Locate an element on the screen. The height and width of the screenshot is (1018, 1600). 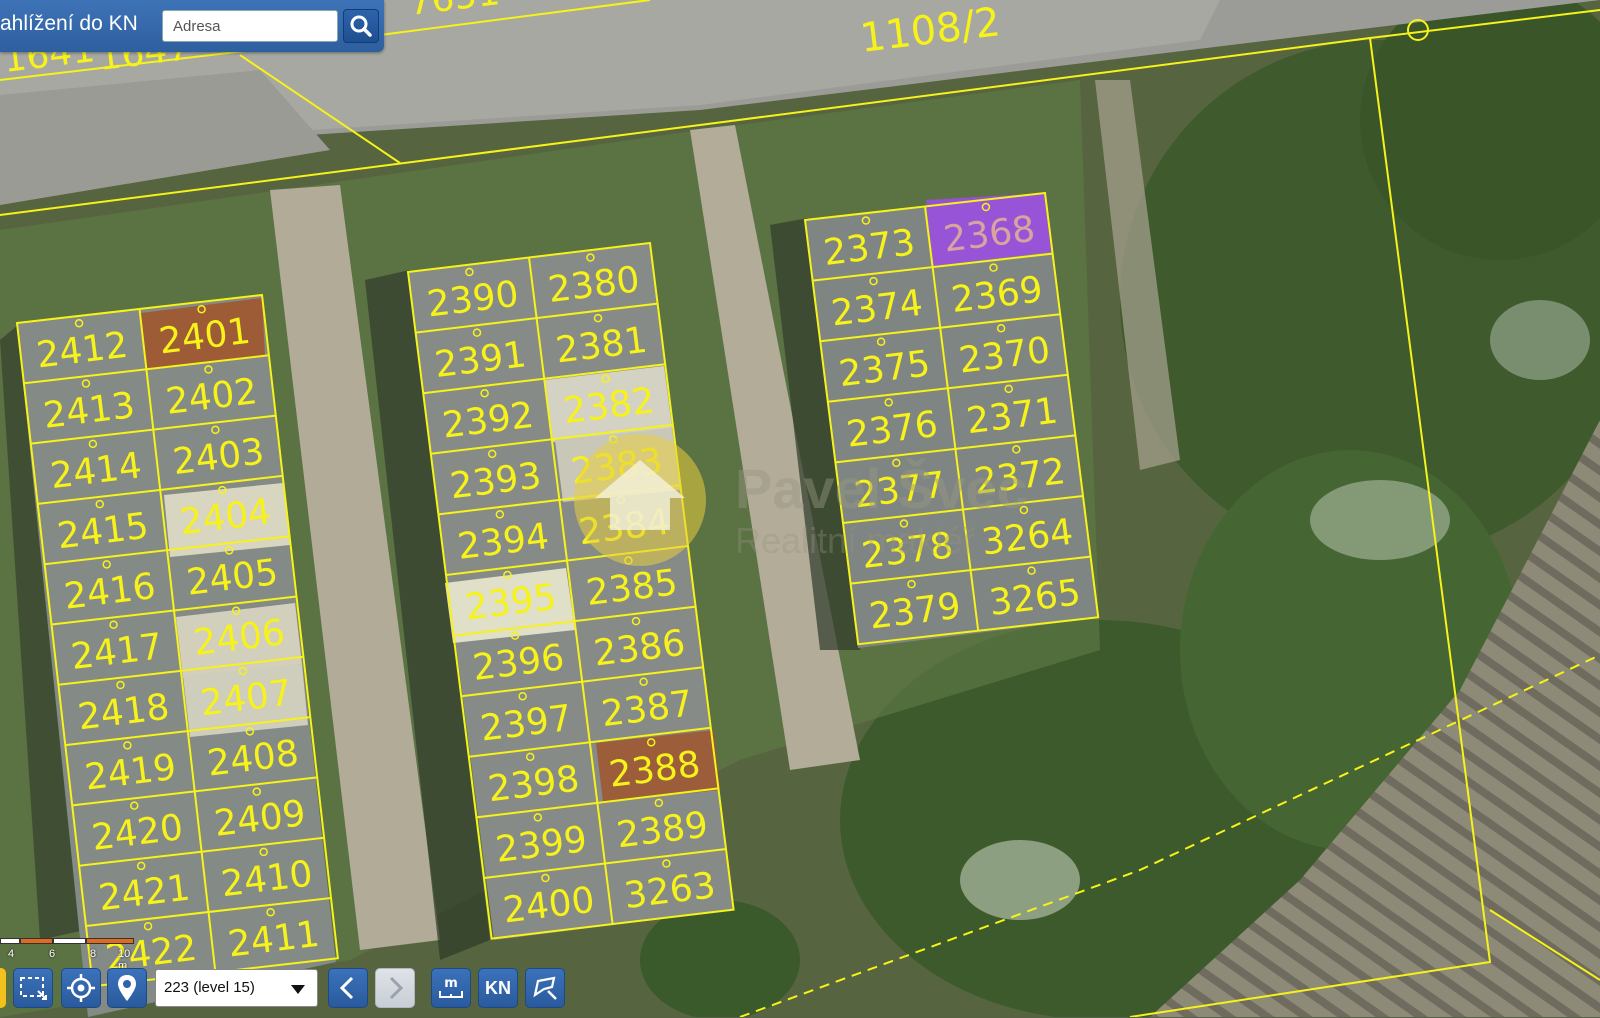
select-area-button is located at coordinates (33, 988).